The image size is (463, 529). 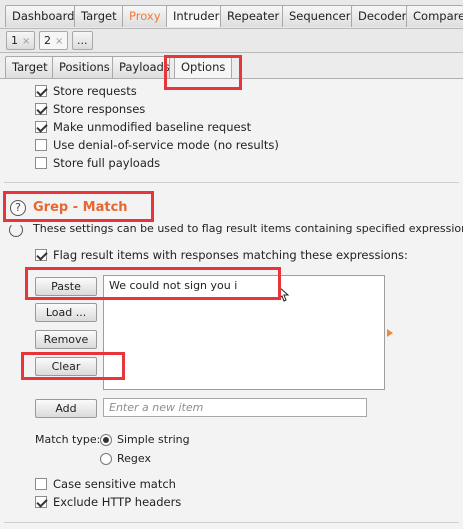 What do you see at coordinates (66, 339) in the screenshot?
I see `remove-button: Remove` at bounding box center [66, 339].